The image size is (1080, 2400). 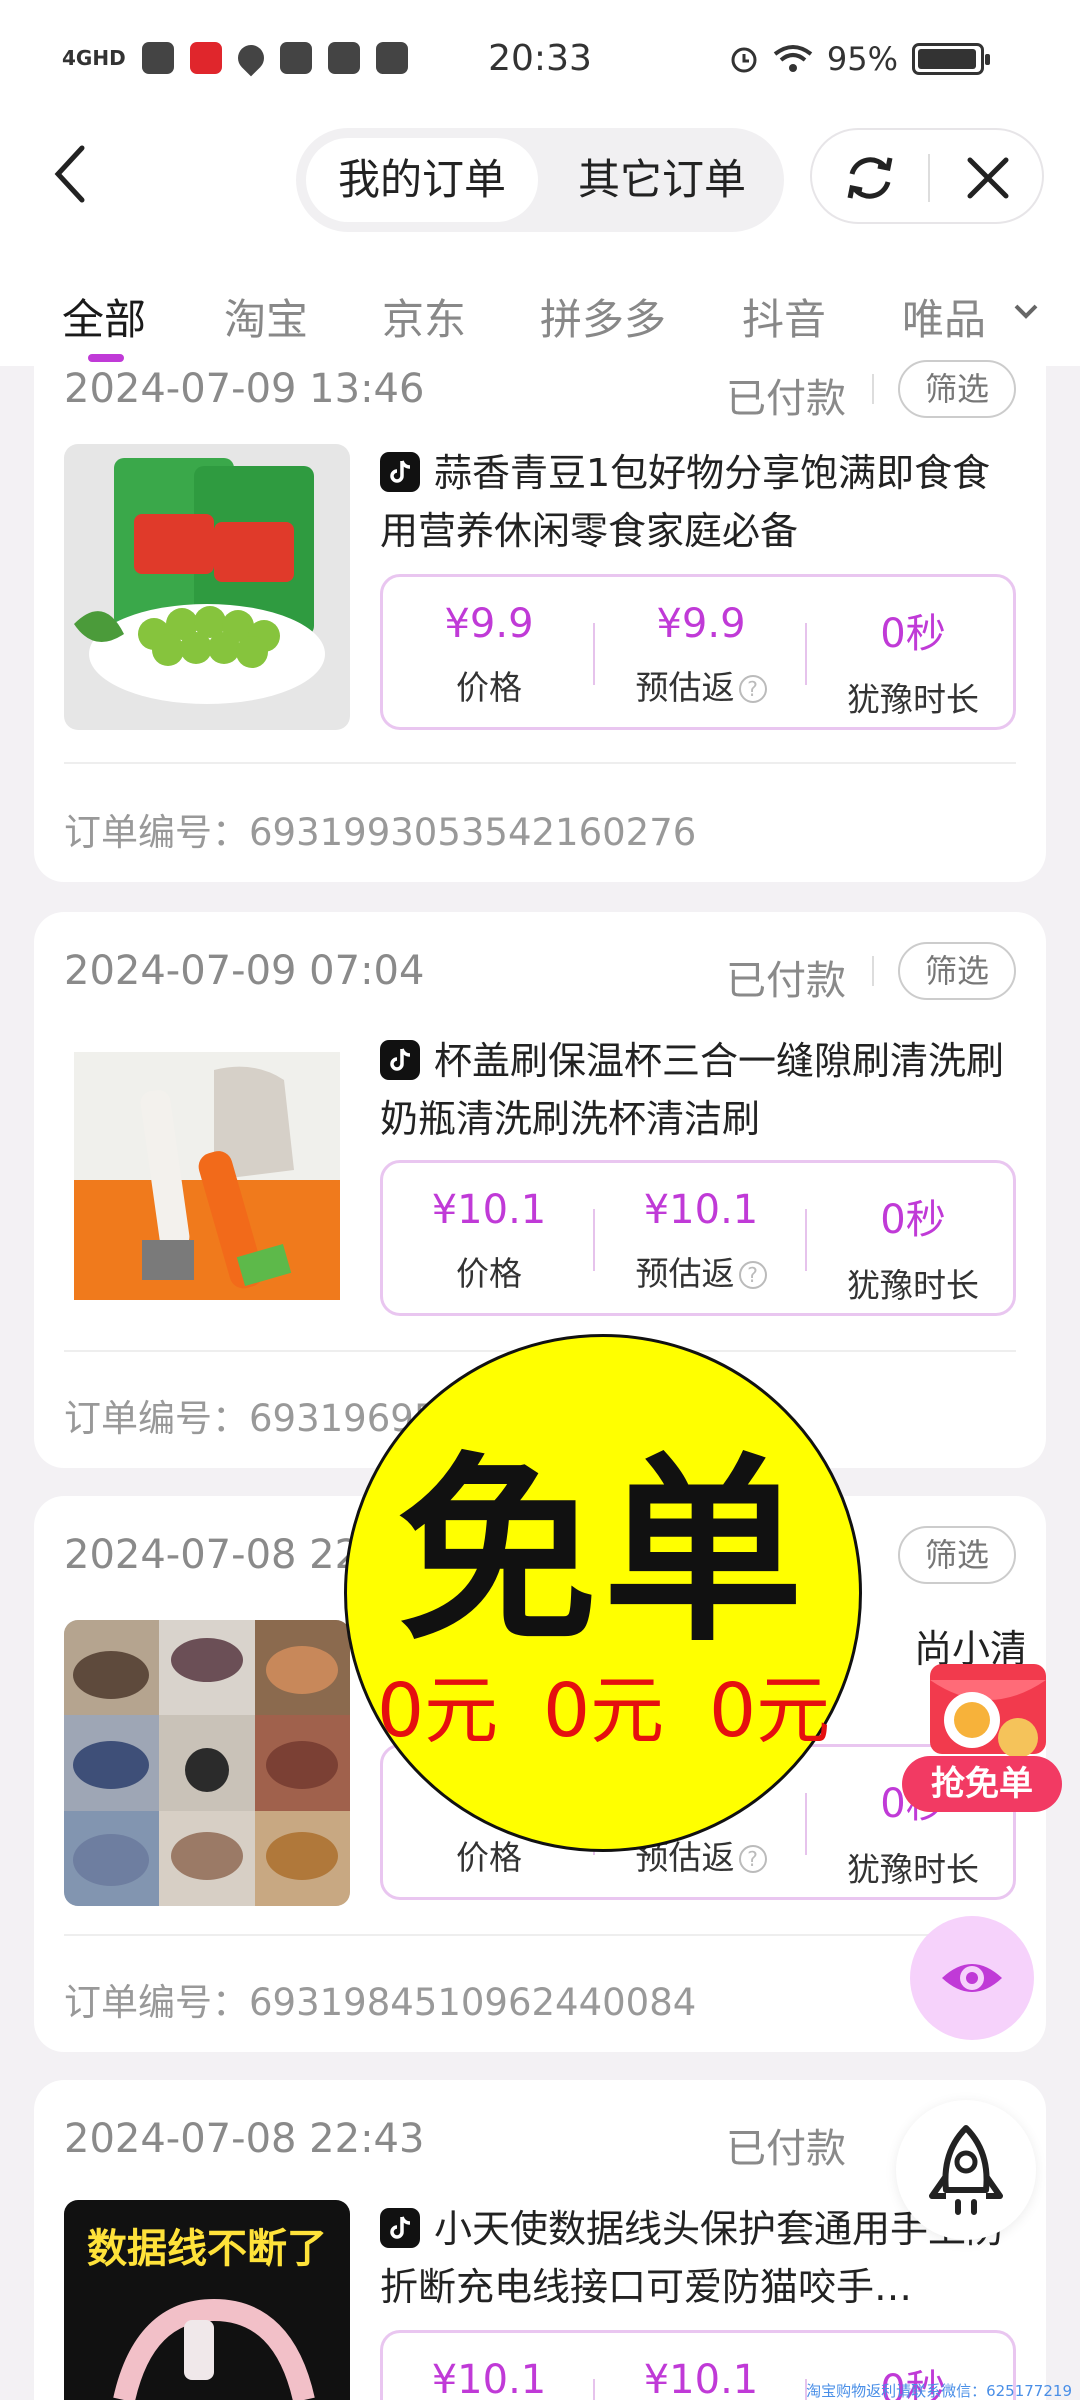 I want to click on watermark-text: 淘宝购物返利请联系微信：625177219, so click(x=939, y=2391).